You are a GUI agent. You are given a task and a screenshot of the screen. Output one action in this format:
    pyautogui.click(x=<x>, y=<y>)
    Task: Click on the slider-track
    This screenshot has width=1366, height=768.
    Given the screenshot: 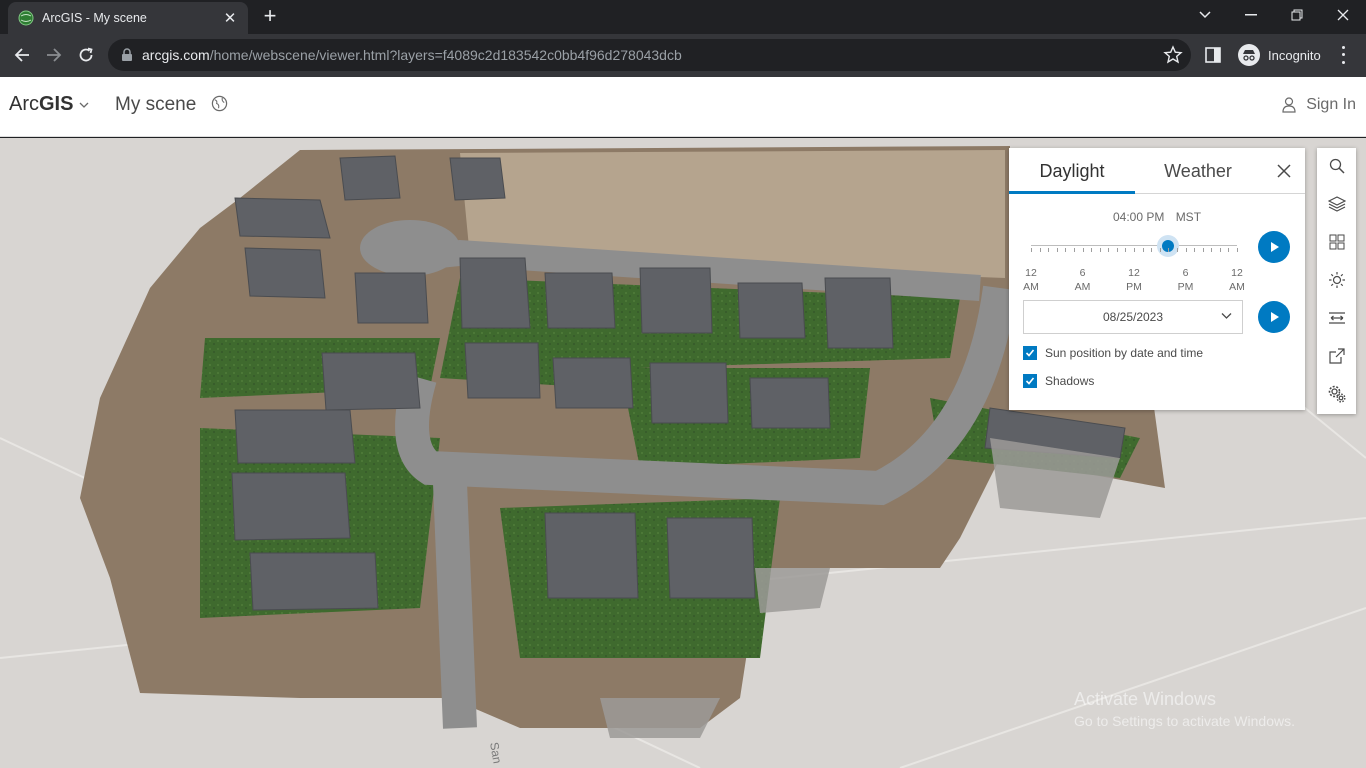 What is the action you would take?
    pyautogui.click(x=1134, y=245)
    